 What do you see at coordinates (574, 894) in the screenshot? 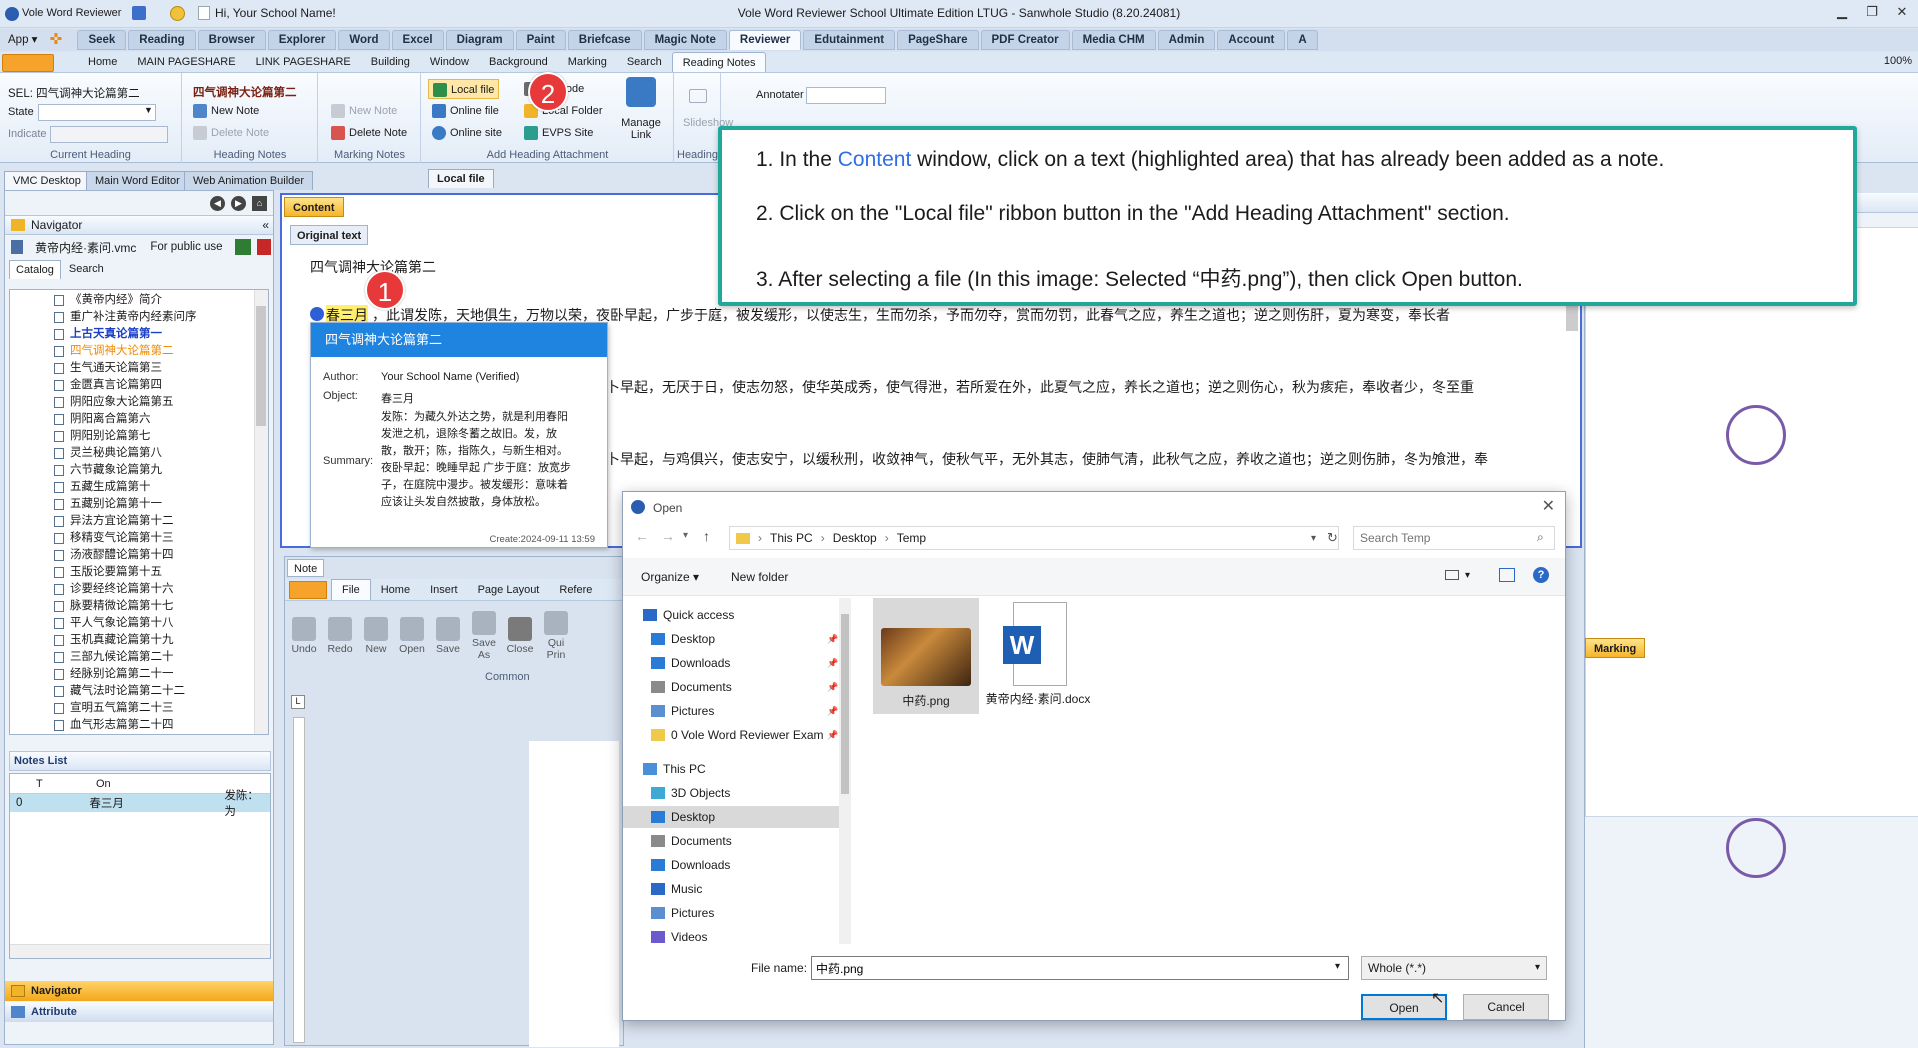
I see `document-page` at bounding box center [574, 894].